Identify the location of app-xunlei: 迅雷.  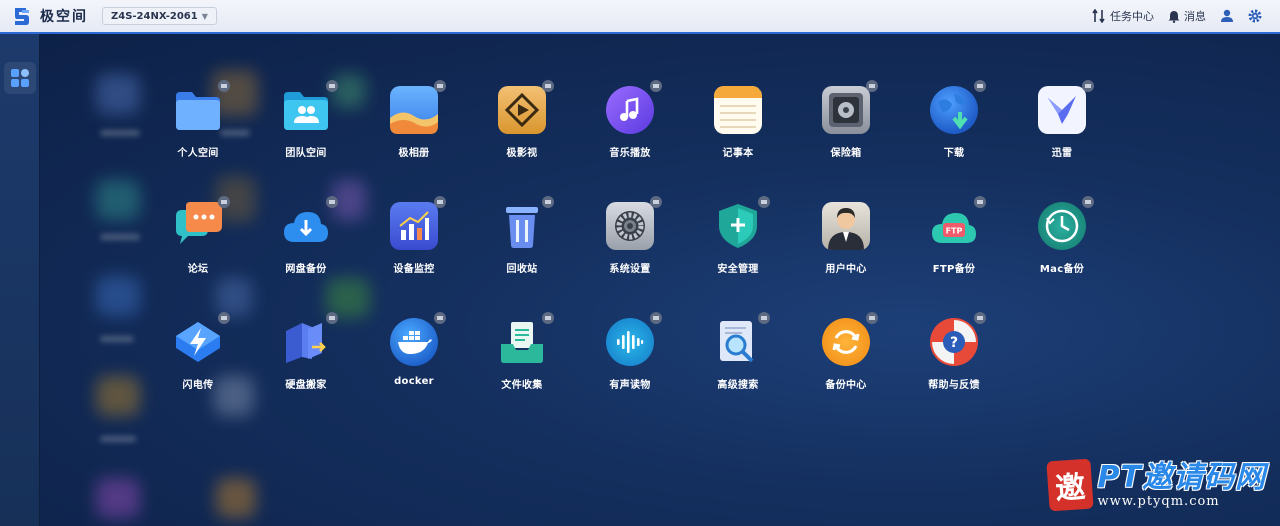
(1062, 126).